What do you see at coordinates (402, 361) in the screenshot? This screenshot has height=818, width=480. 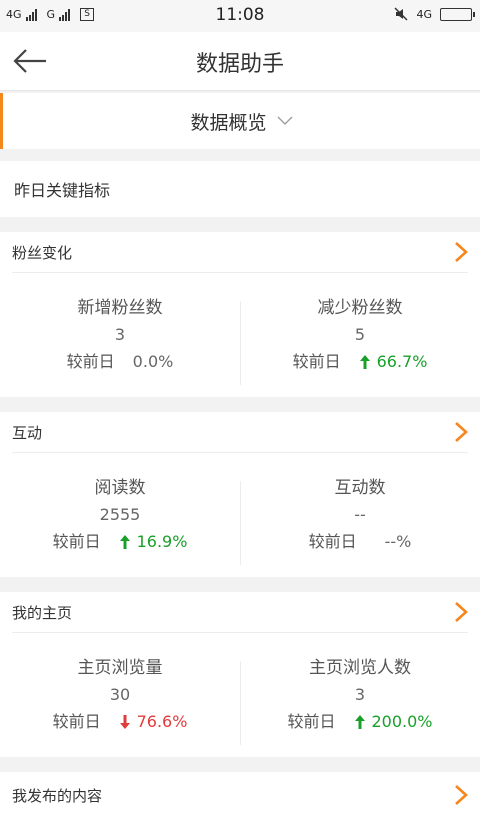 I see `pct-value: 66.7%` at bounding box center [402, 361].